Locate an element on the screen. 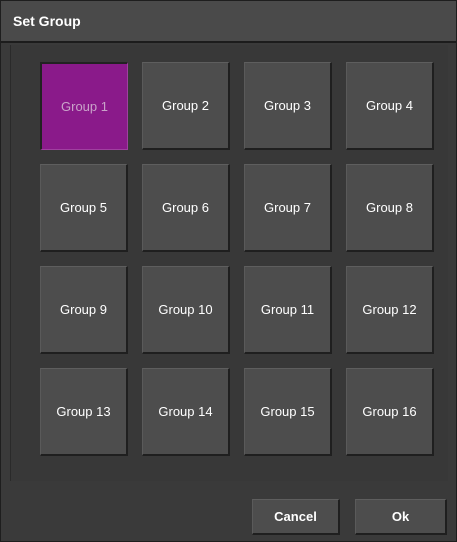 This screenshot has height=542, width=457. cancel-button: Cancel is located at coordinates (296, 517).